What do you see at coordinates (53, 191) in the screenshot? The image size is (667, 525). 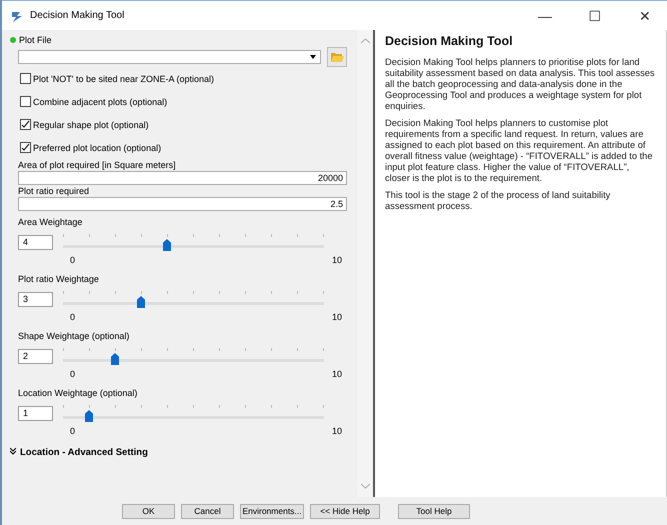 I see `field-label: Plot ratio required` at bounding box center [53, 191].